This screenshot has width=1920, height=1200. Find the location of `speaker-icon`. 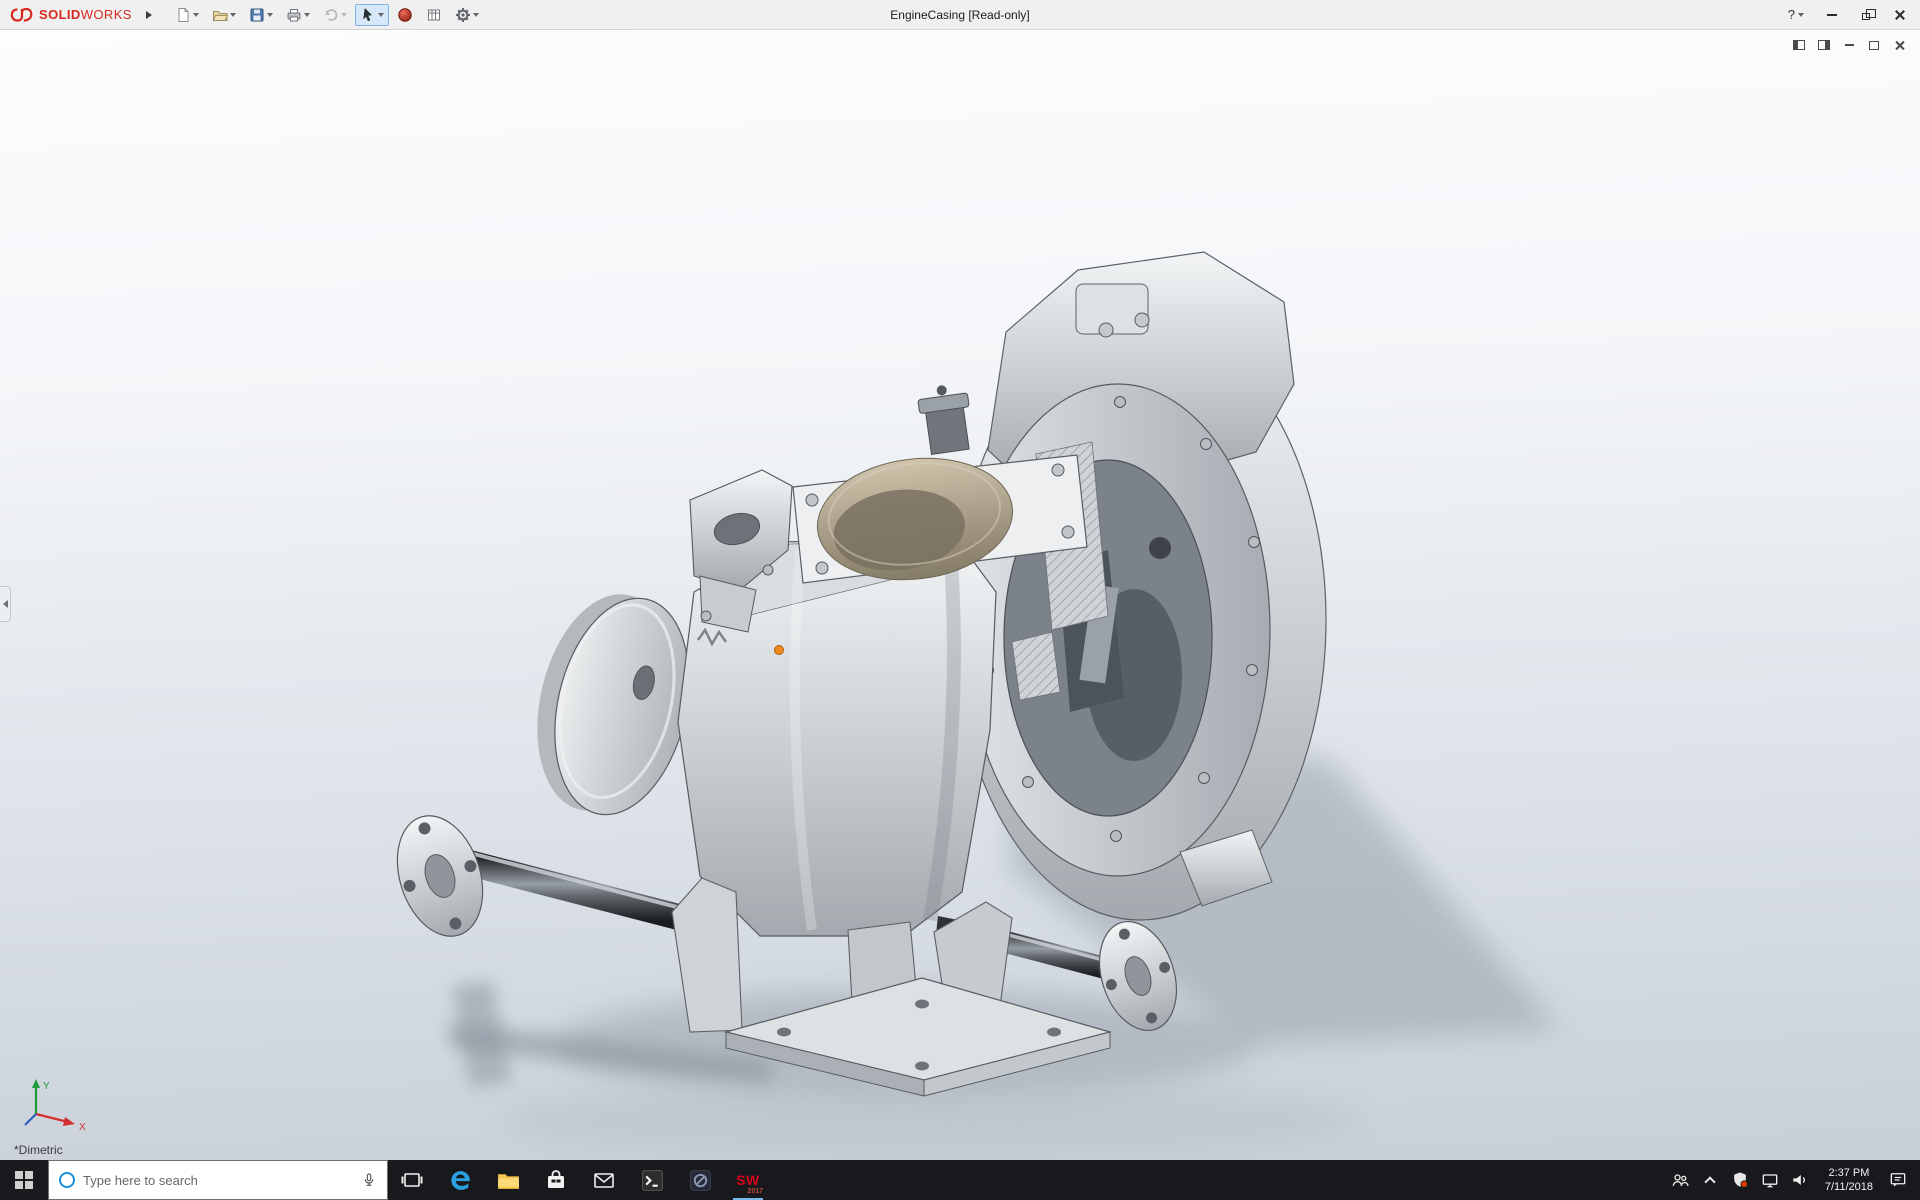

speaker-icon is located at coordinates (1799, 1180).